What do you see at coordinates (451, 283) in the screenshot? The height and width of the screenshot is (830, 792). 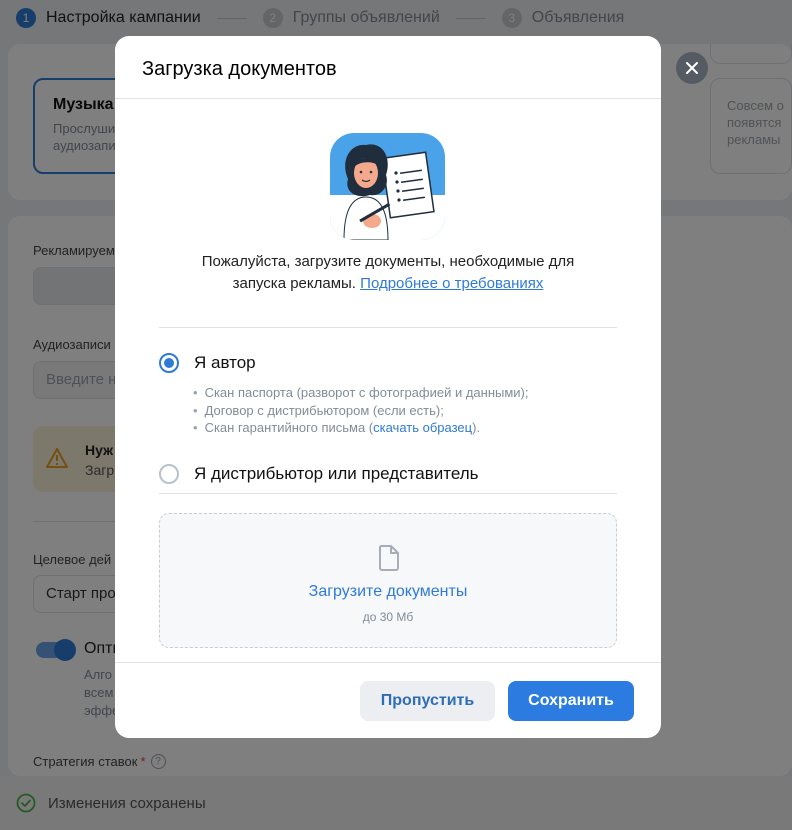 I see `requirements-link: Подробнее о требованиях` at bounding box center [451, 283].